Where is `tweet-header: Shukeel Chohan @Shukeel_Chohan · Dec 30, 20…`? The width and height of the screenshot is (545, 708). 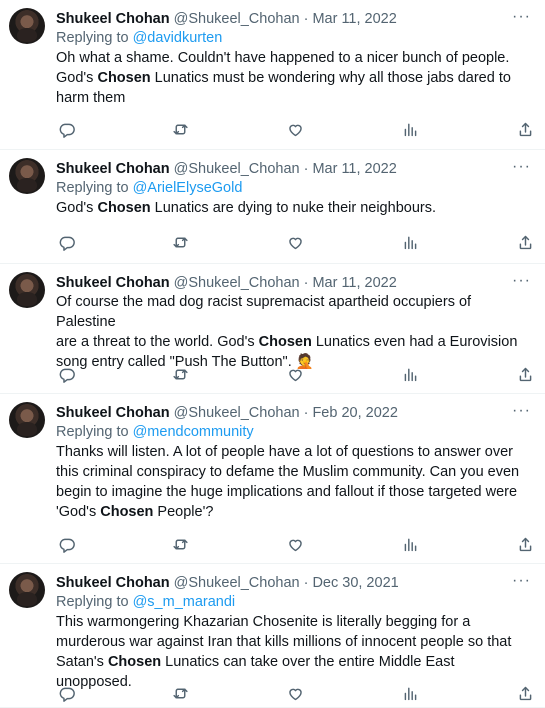
tweet-header: Shukeel Chohan @Shukeel_Chohan · Dec 30, 20… is located at coordinates (293, 583).